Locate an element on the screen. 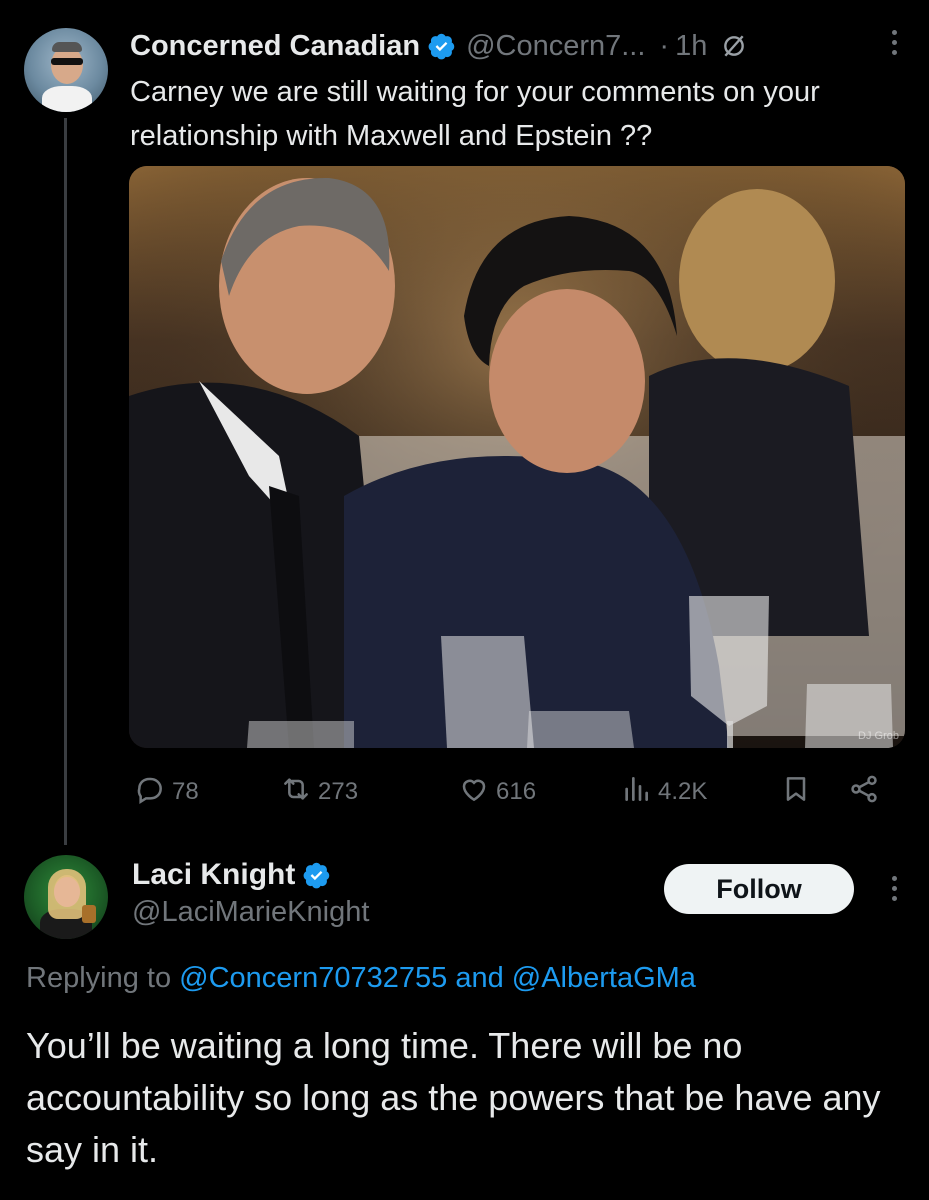 The height and width of the screenshot is (1200, 929). timestamp: 1h is located at coordinates (691, 46).